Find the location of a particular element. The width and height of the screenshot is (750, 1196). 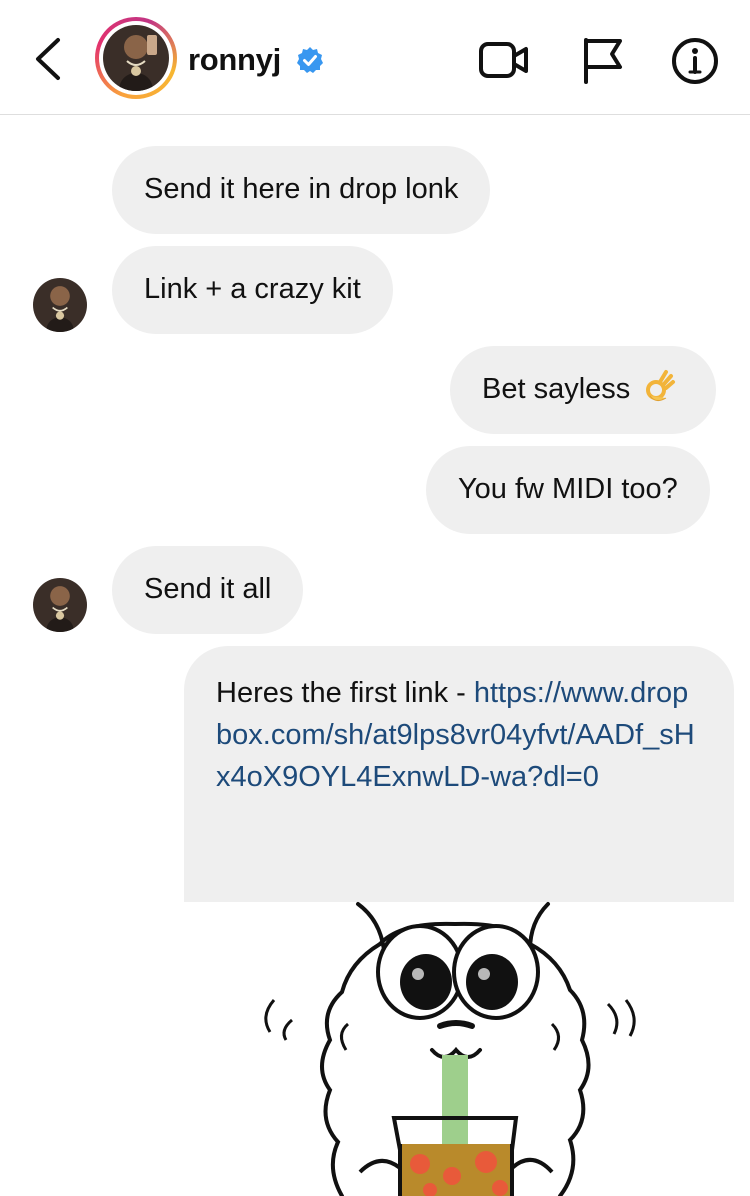

chat-header: ronnyj is located at coordinates (375, 57).